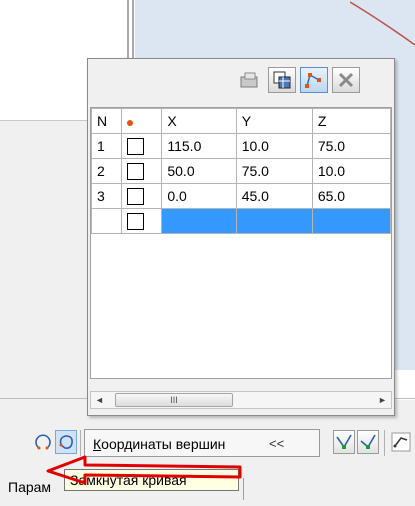  Describe the element at coordinates (274, 196) in the screenshot. I see `cell-y: 45.0` at that location.